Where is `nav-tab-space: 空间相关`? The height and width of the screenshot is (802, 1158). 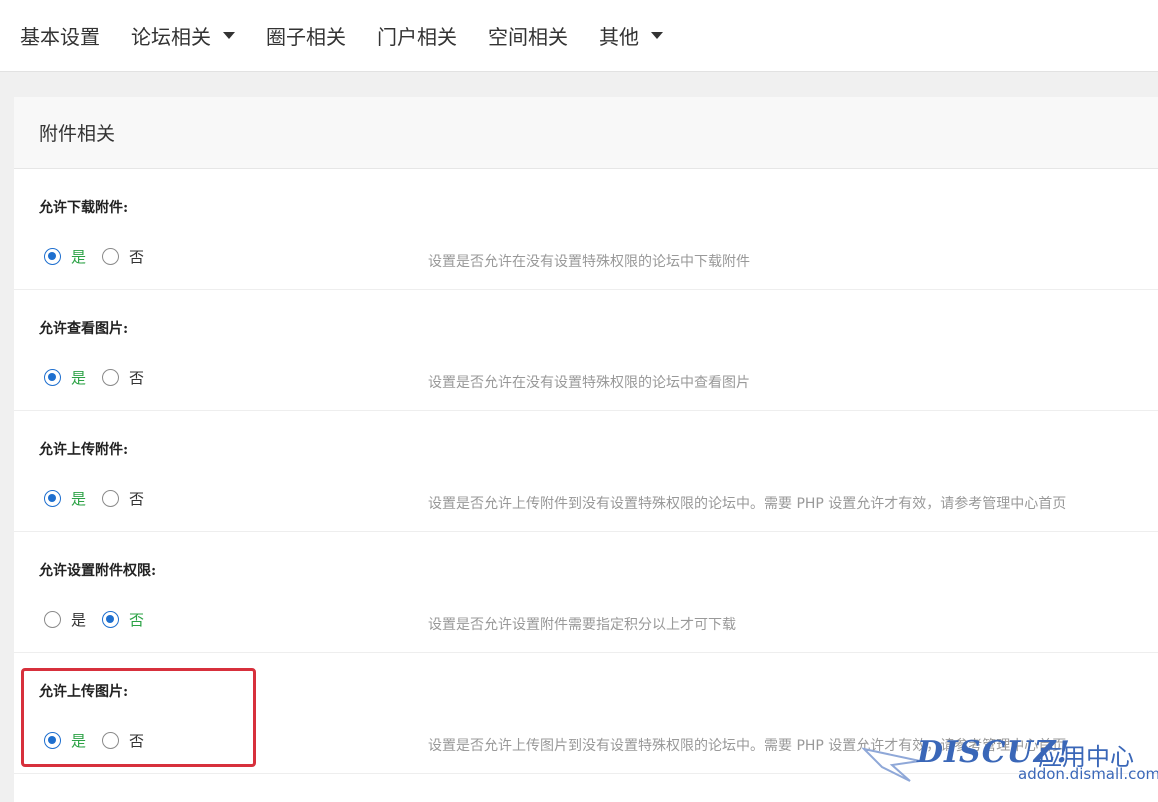
nav-tab-space: 空间相关 is located at coordinates (528, 35).